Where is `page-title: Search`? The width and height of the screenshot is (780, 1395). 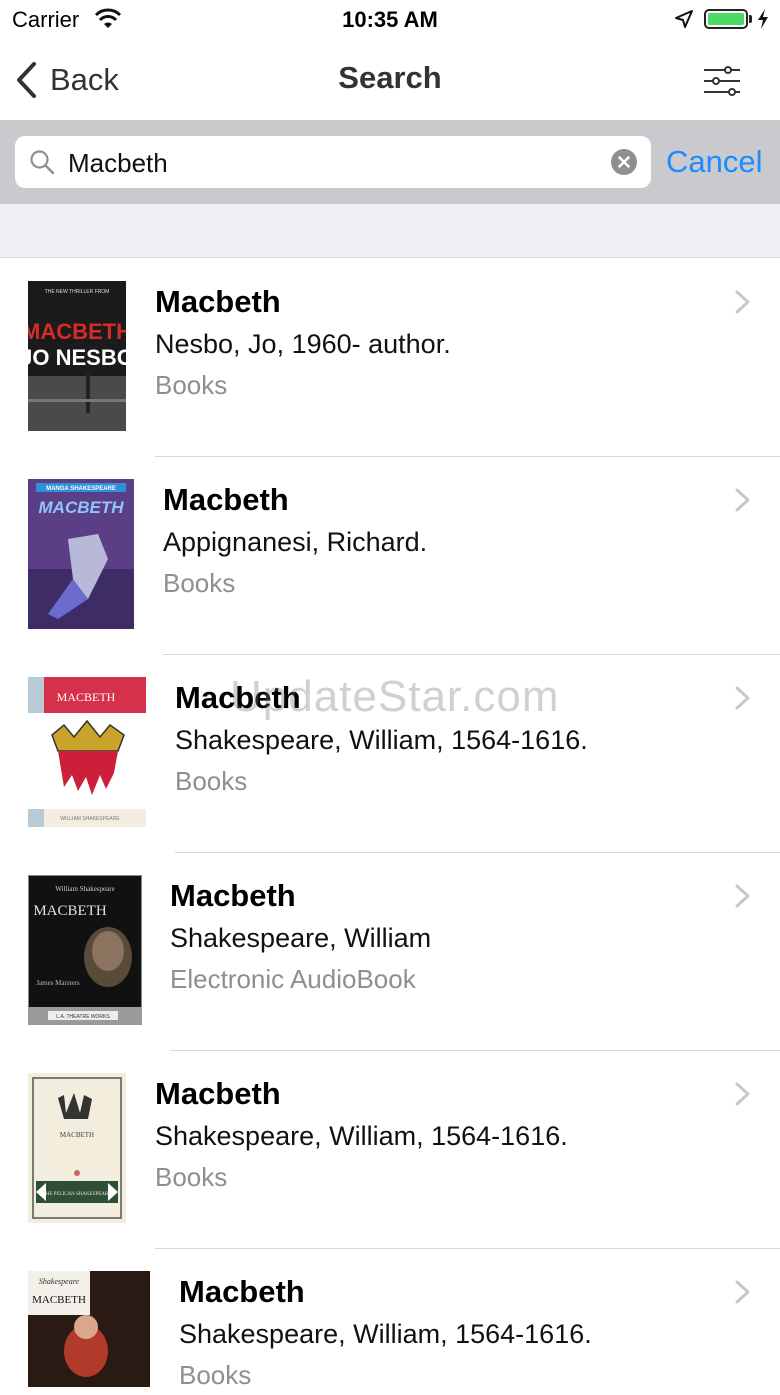 page-title: Search is located at coordinates (390, 77).